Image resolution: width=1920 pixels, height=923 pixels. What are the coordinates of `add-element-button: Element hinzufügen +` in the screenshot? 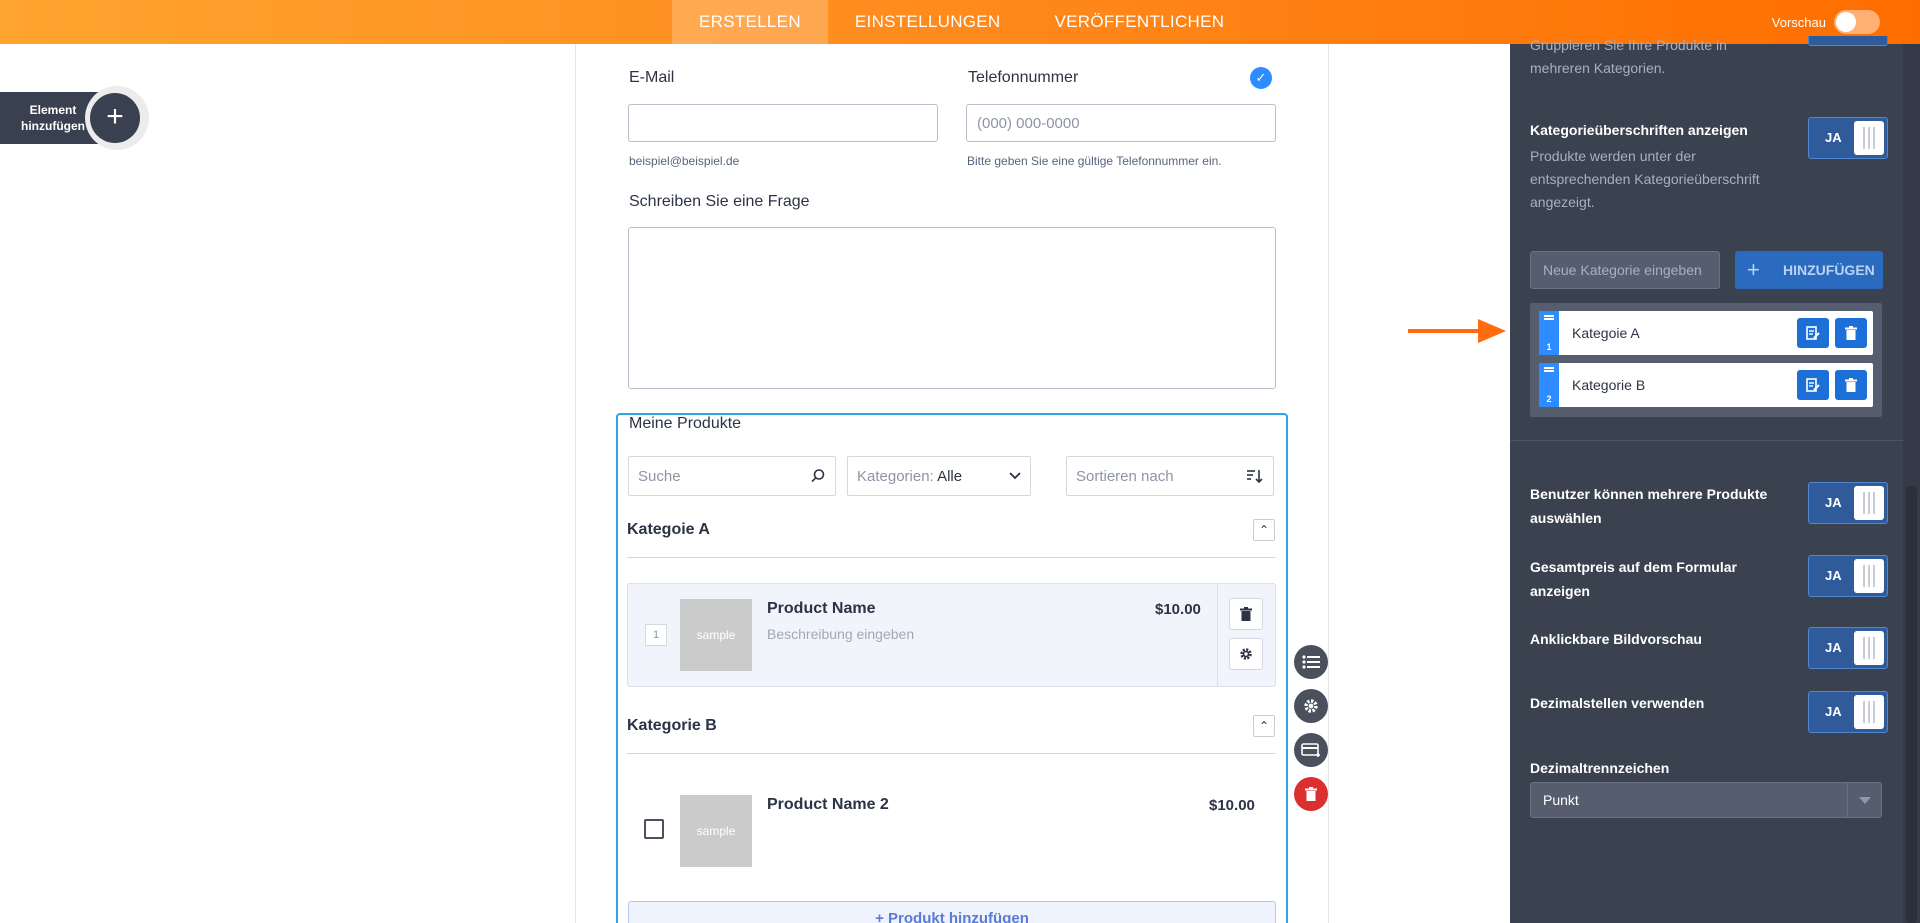 It's located at (74, 118).